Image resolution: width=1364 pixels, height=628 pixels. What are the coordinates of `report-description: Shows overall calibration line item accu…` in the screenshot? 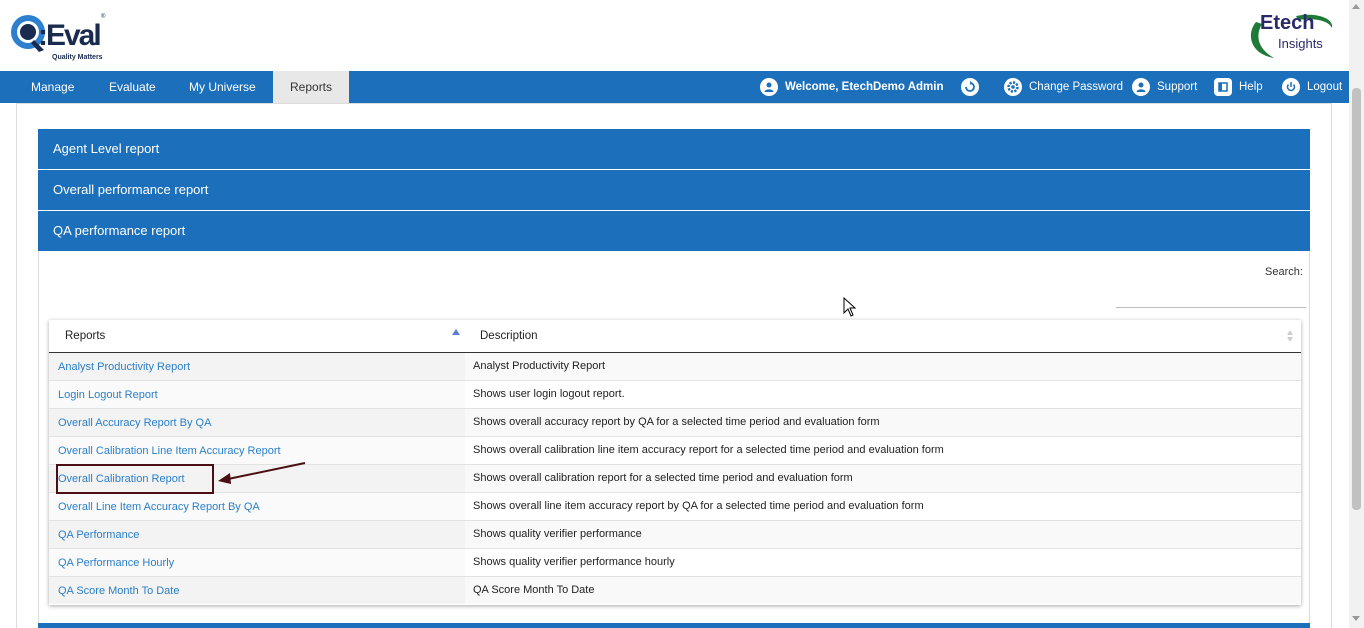 It's located at (883, 450).